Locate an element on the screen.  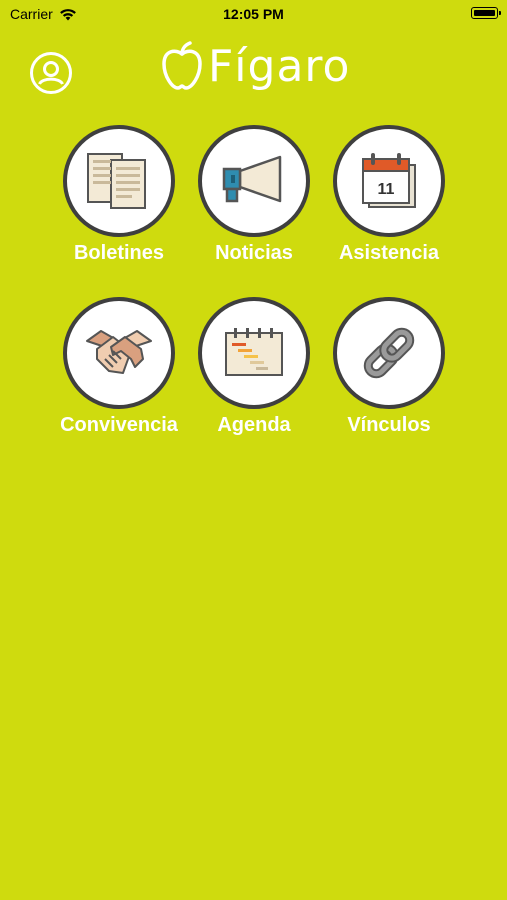
menu-item-label: Convivencia is located at coordinates (119, 425).